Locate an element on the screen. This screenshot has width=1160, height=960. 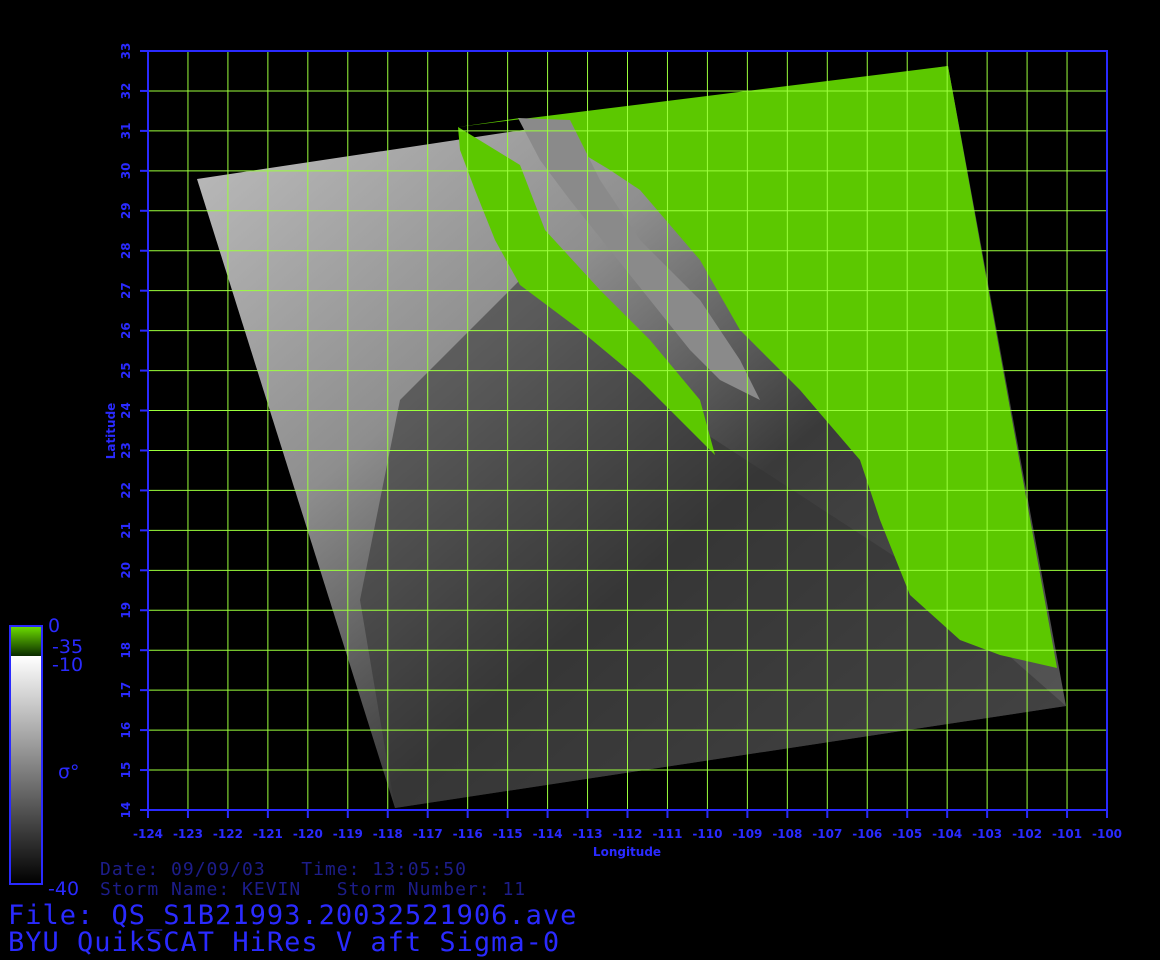
lon-tick-label: -100 is located at coordinates (1107, 834).